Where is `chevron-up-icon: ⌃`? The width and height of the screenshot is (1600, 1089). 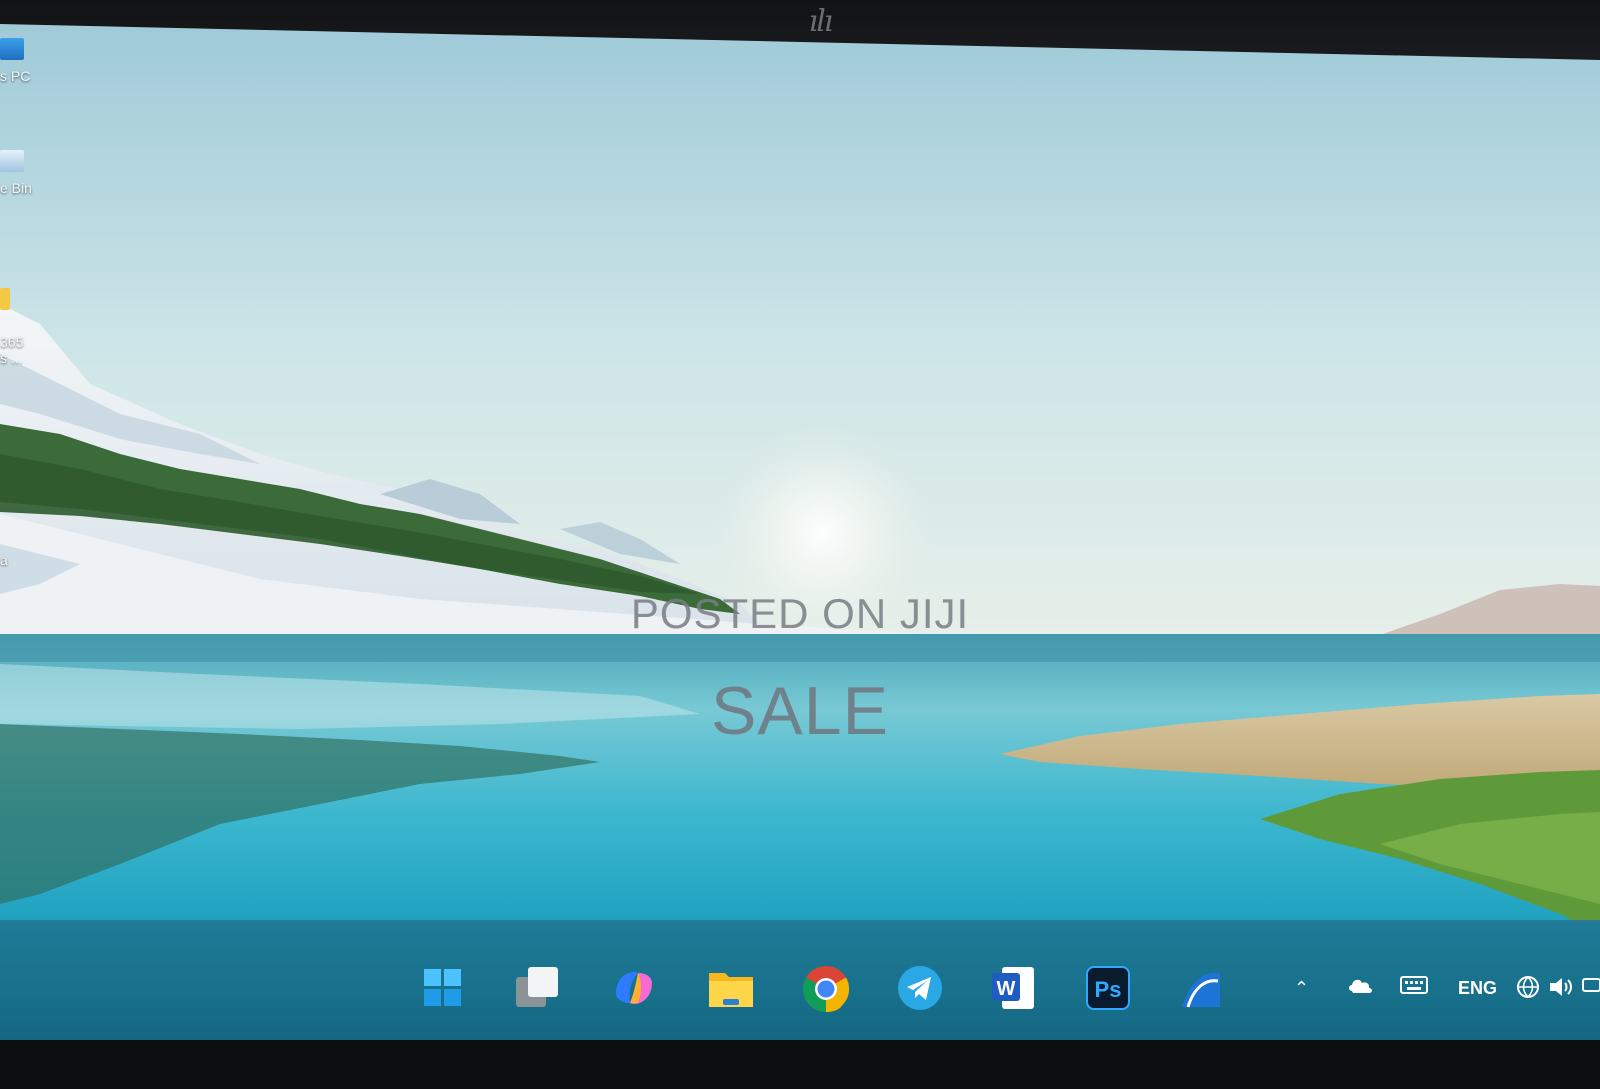
chevron-up-icon: ⌃ is located at coordinates (1302, 988).